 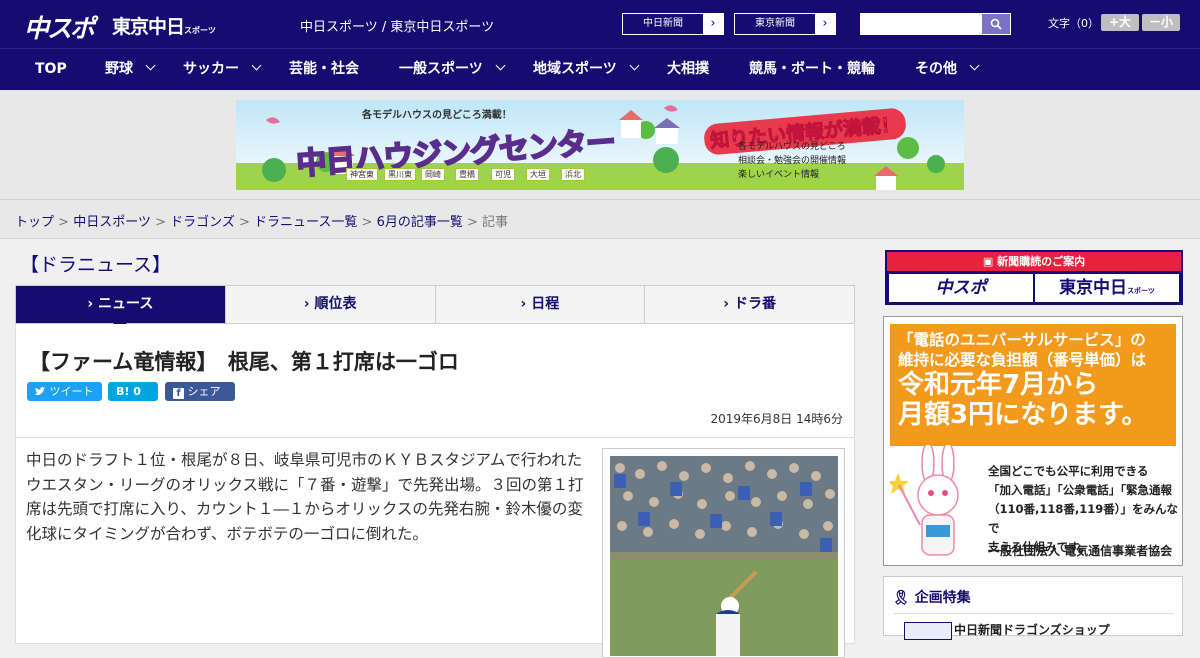 I want to click on search-icon, so click(x=996, y=24).